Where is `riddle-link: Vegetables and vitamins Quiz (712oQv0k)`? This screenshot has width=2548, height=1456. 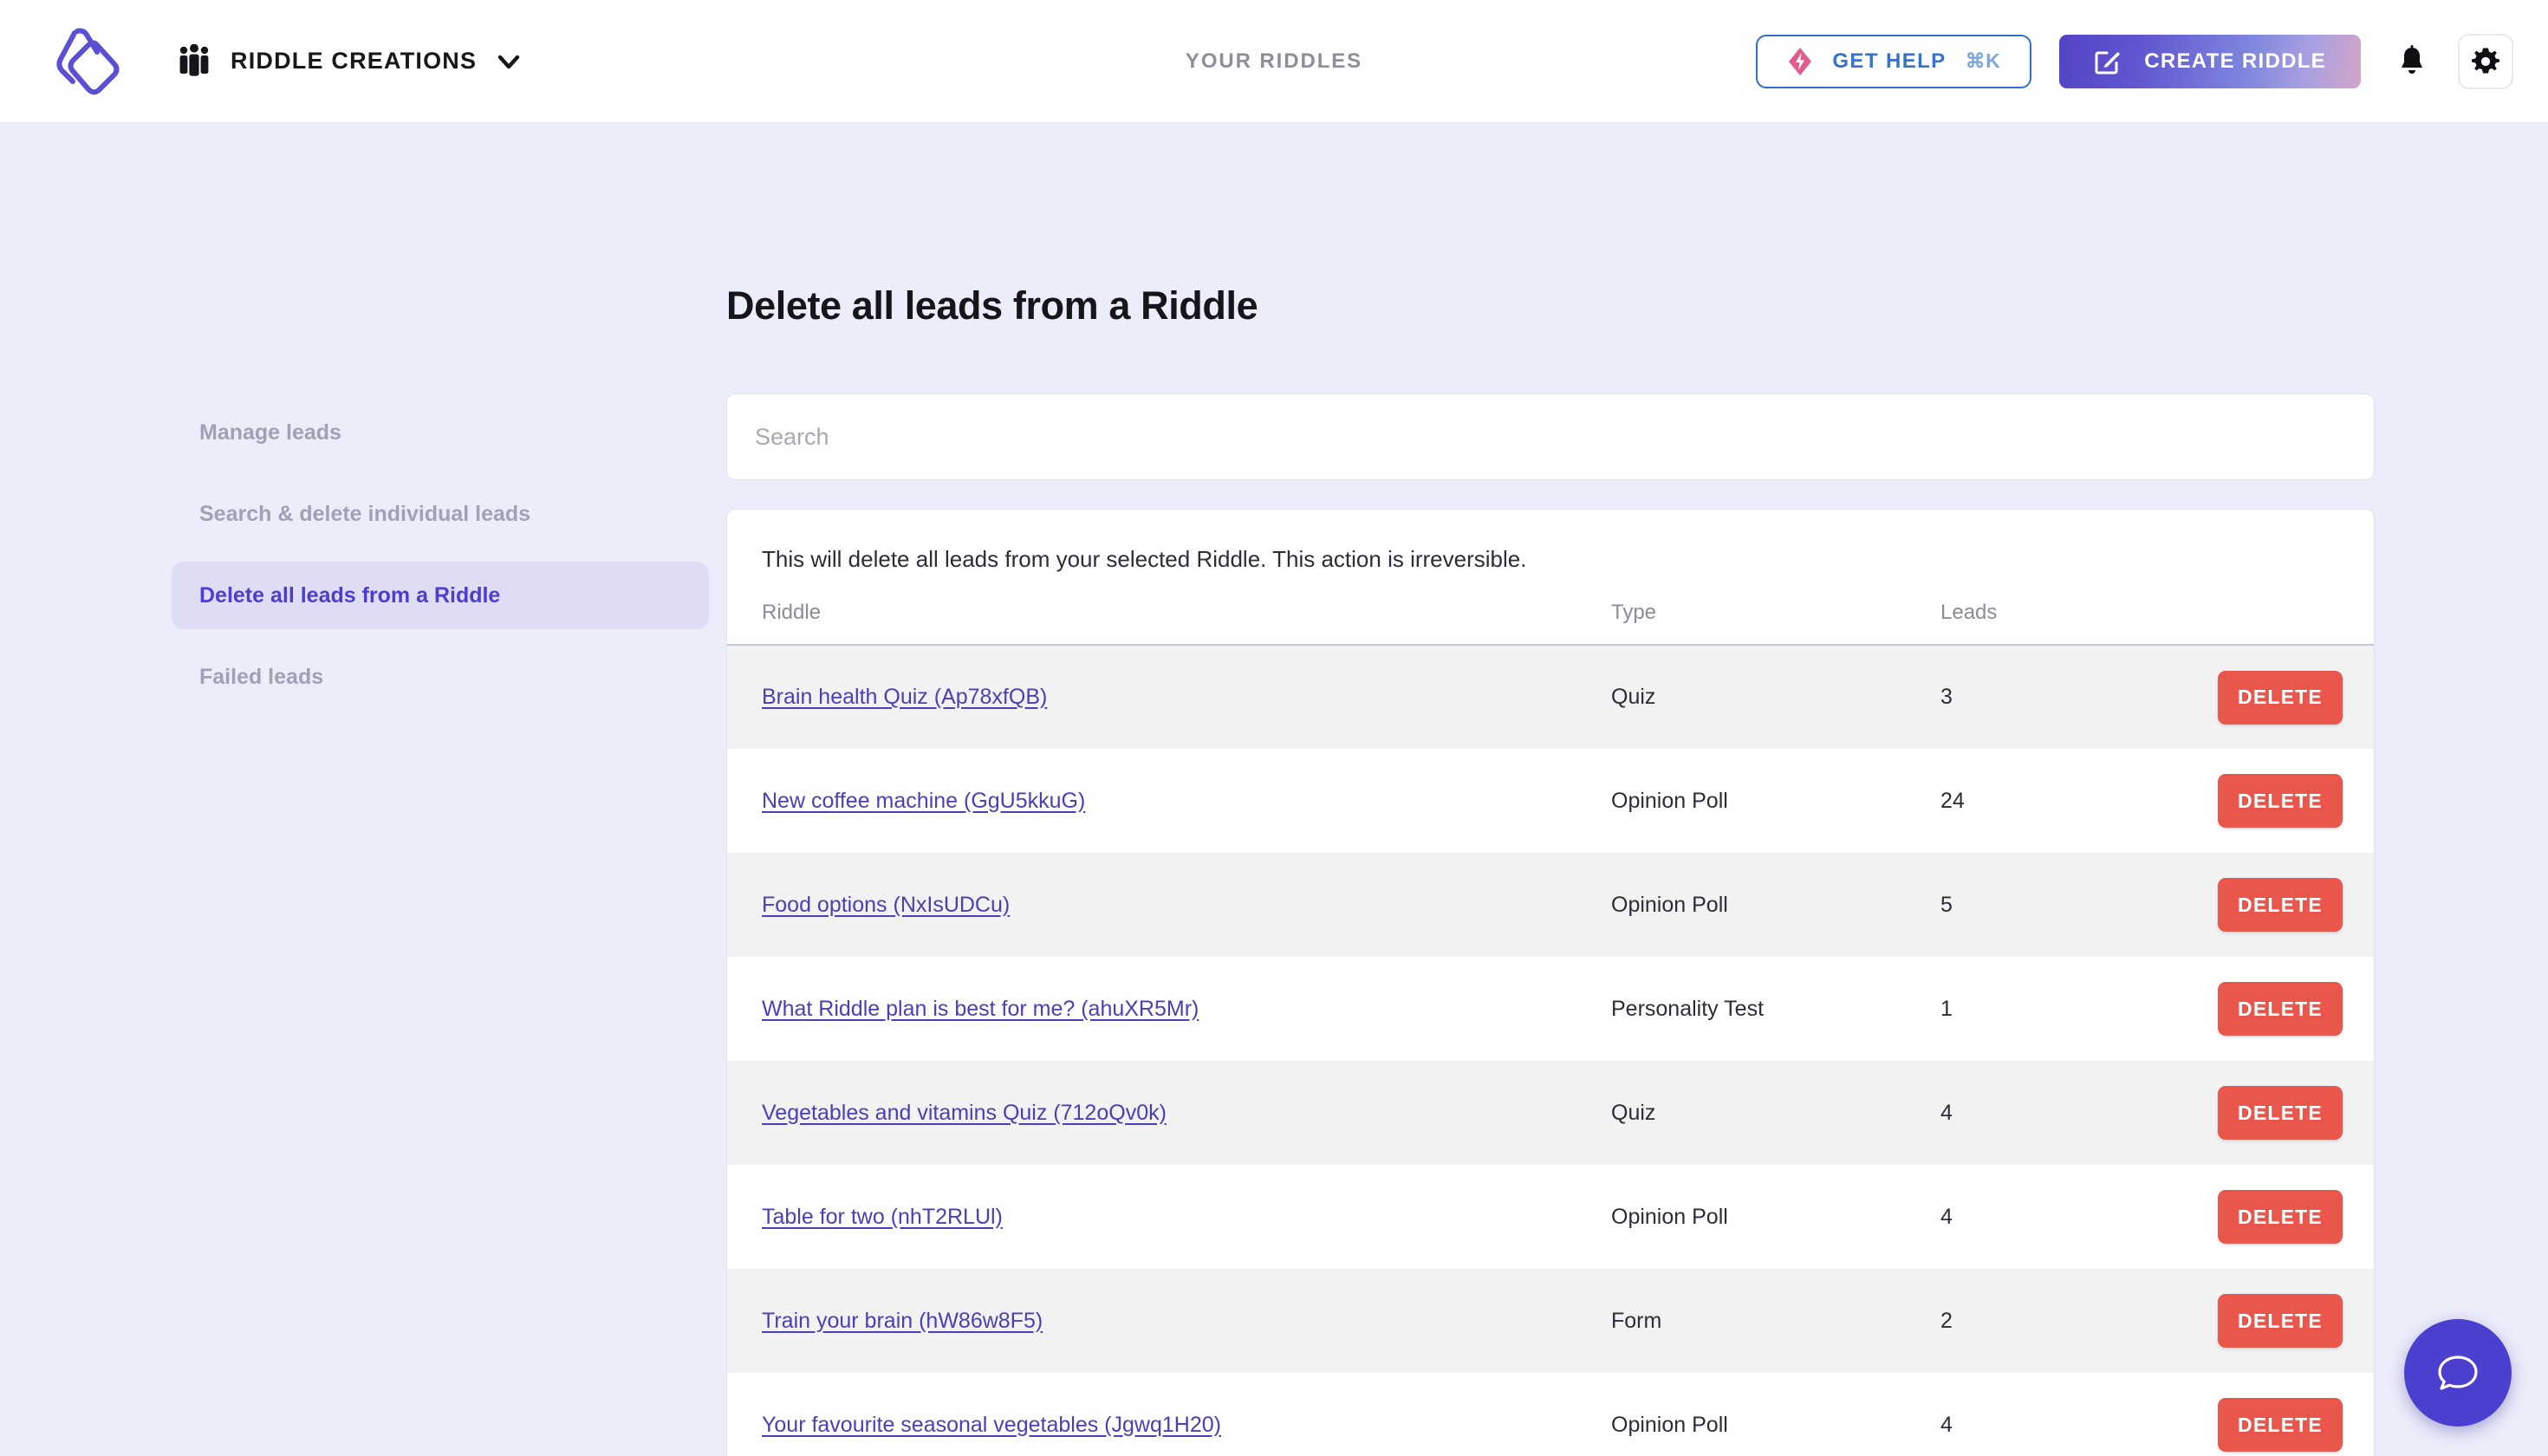 riddle-link: Vegetables and vitamins Quiz (712oQv0k) is located at coordinates (964, 1113).